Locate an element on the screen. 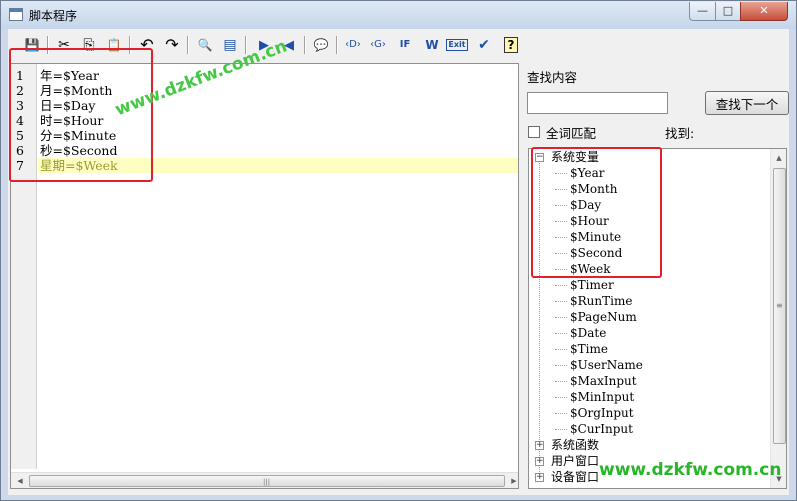  title-bar: 脚本程序 — □ ✕ is located at coordinates (398, 15).